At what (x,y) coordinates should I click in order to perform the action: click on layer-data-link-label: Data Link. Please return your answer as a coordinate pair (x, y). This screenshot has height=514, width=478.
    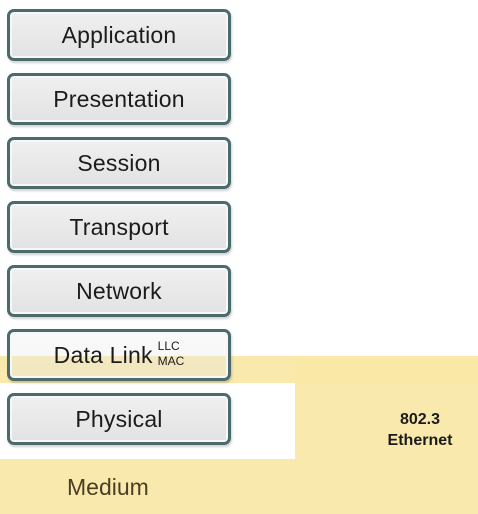
    Looking at the image, I should click on (103, 354).